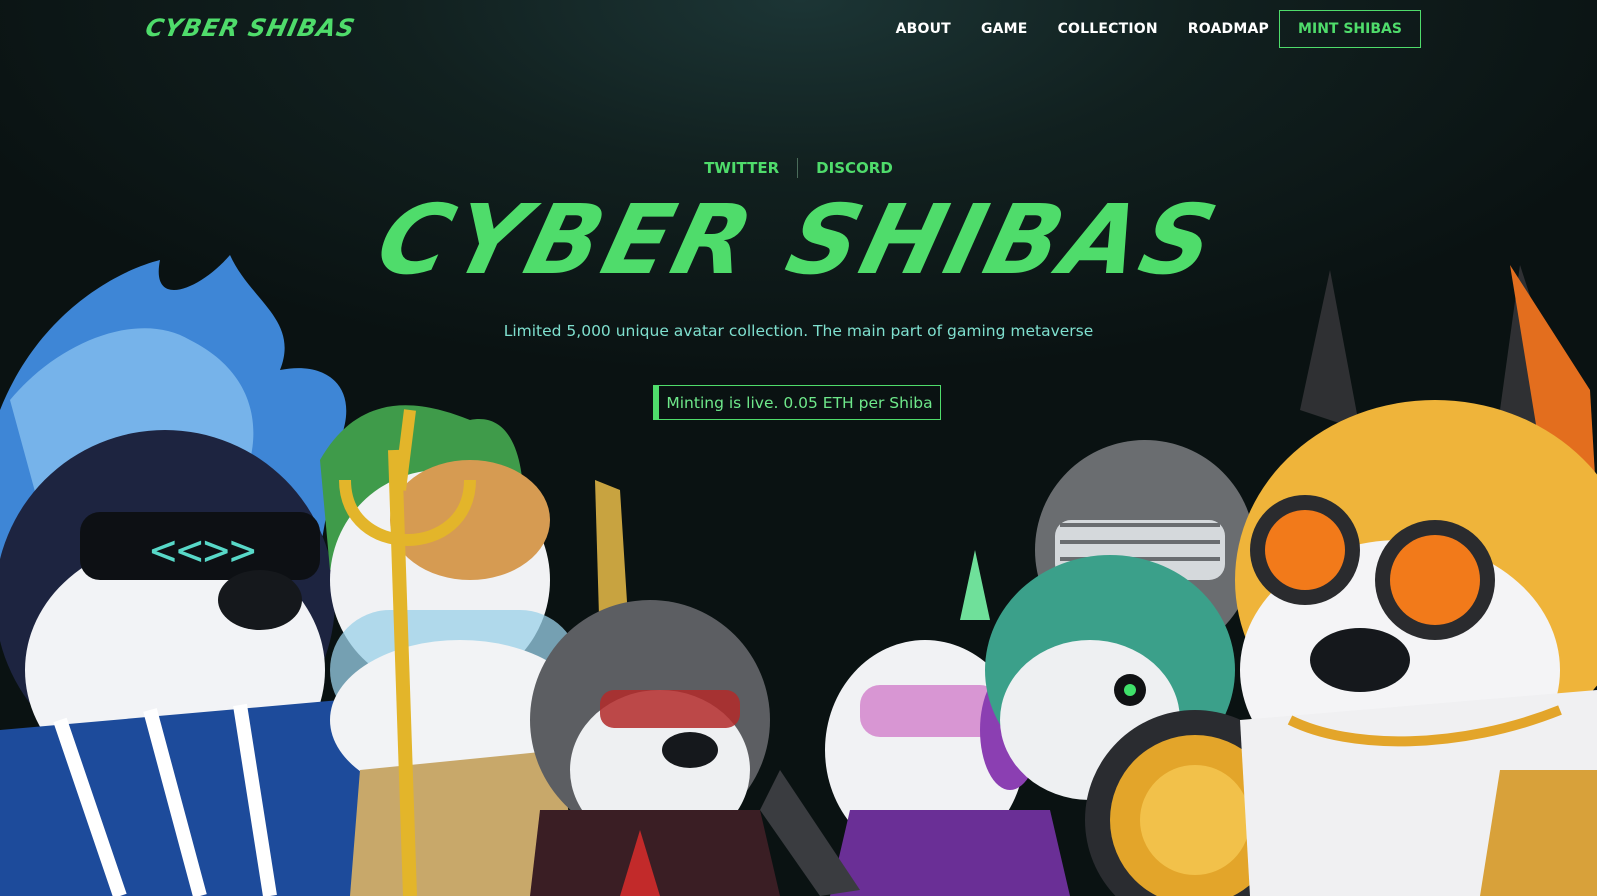  I want to click on hooded-gray-shiba, so click(655, 688).